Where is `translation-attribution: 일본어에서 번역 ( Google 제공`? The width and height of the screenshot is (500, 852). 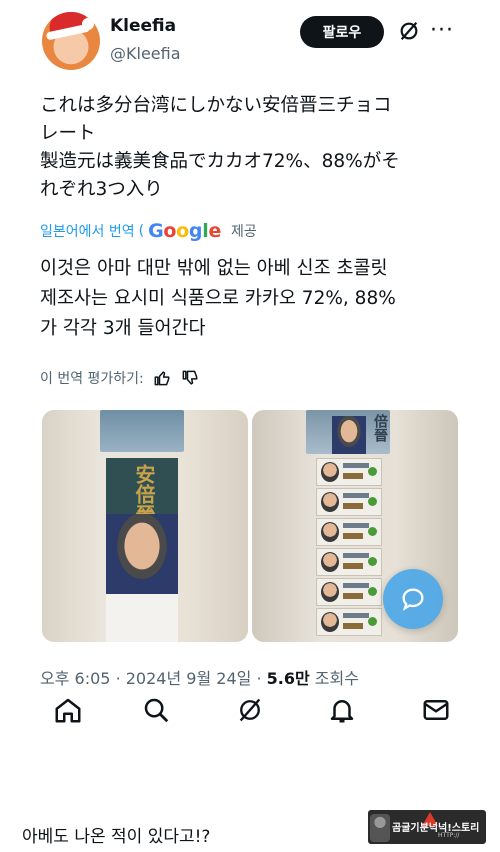 translation-attribution: 일본어에서 번역 ( Google 제공 is located at coordinates (148, 231).